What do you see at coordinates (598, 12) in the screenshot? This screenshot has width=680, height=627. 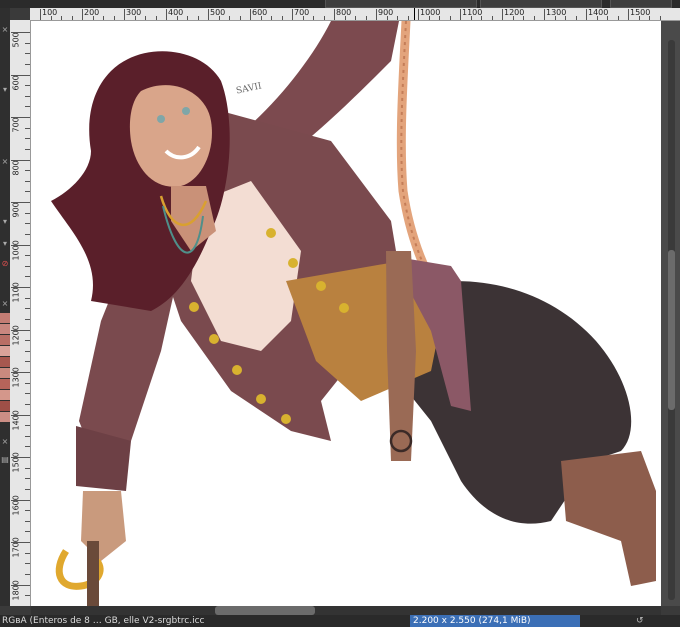 I see `ruler-label: 1400` at bounding box center [598, 12].